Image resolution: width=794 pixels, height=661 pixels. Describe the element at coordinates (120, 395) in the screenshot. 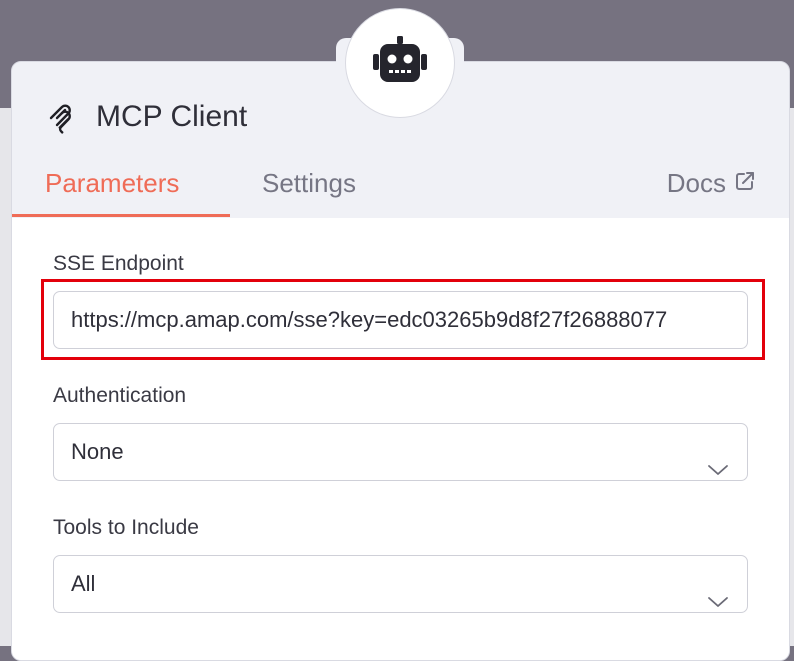

I see `authentication-label: Authentication` at that location.